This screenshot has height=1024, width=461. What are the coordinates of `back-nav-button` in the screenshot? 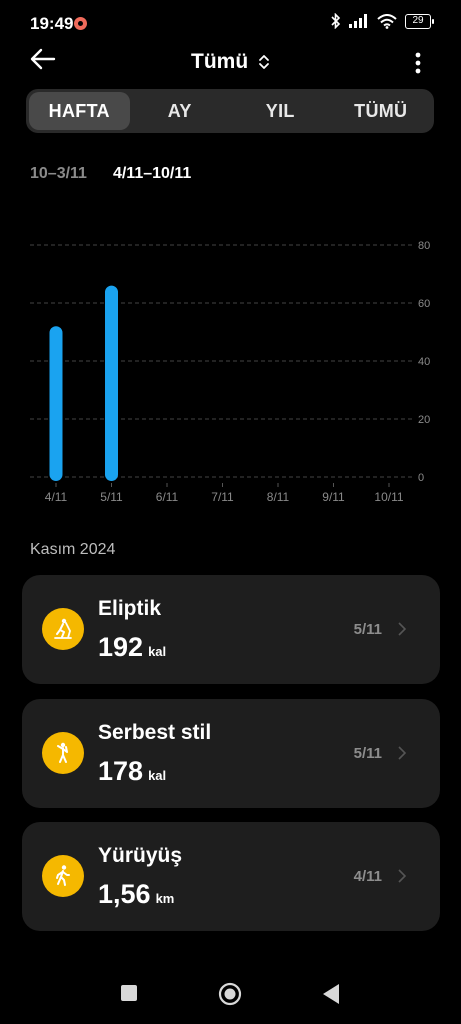 It's located at (331, 994).